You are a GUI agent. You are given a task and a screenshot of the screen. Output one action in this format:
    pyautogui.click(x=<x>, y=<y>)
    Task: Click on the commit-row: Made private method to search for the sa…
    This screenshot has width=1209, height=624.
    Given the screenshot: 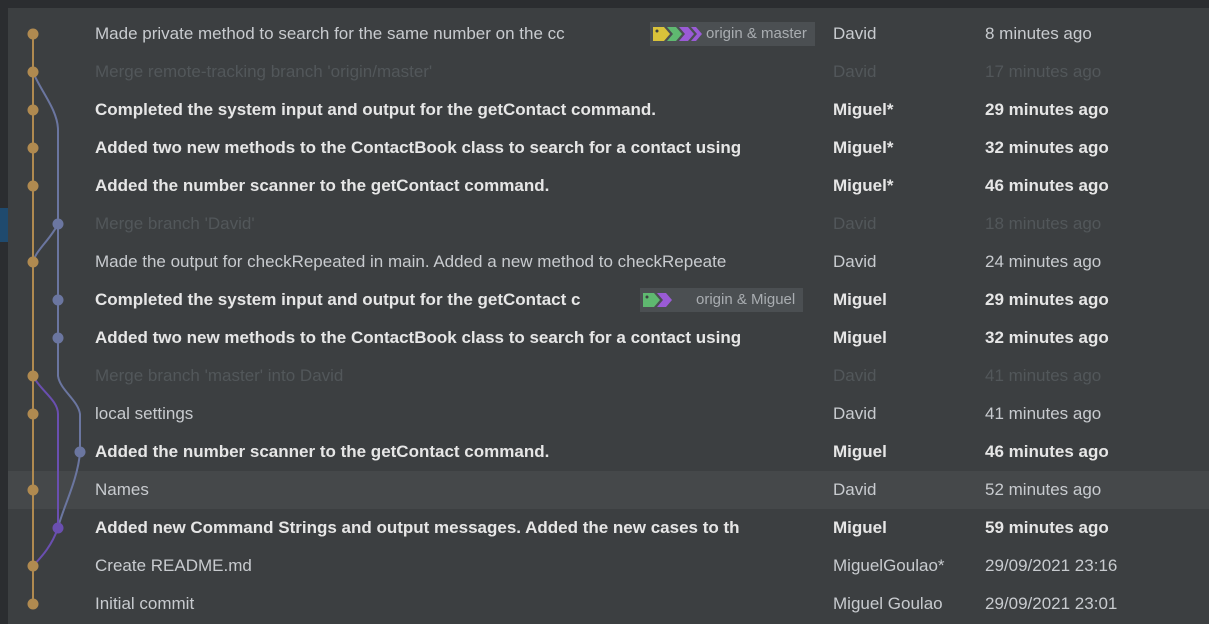 What is the action you would take?
    pyautogui.click(x=608, y=34)
    